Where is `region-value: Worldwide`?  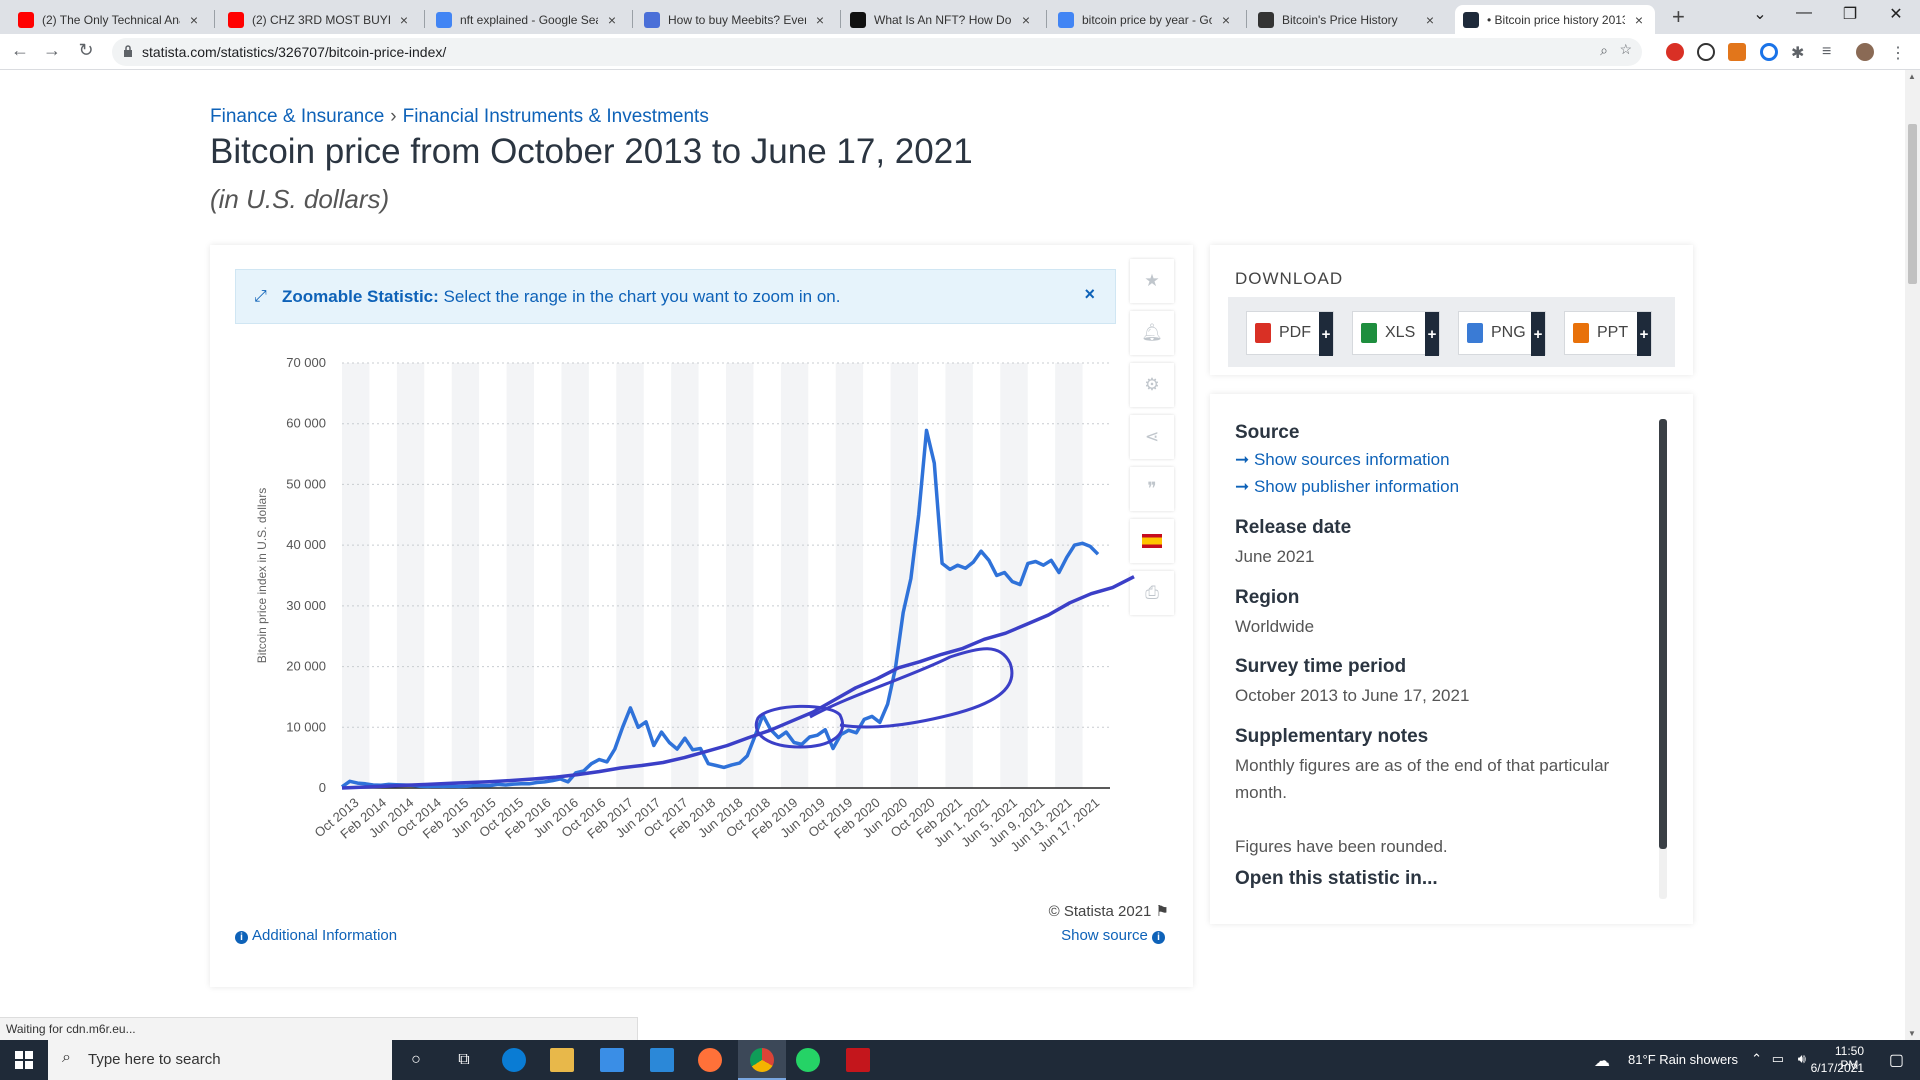
region-value: Worldwide is located at coordinates (1275, 626).